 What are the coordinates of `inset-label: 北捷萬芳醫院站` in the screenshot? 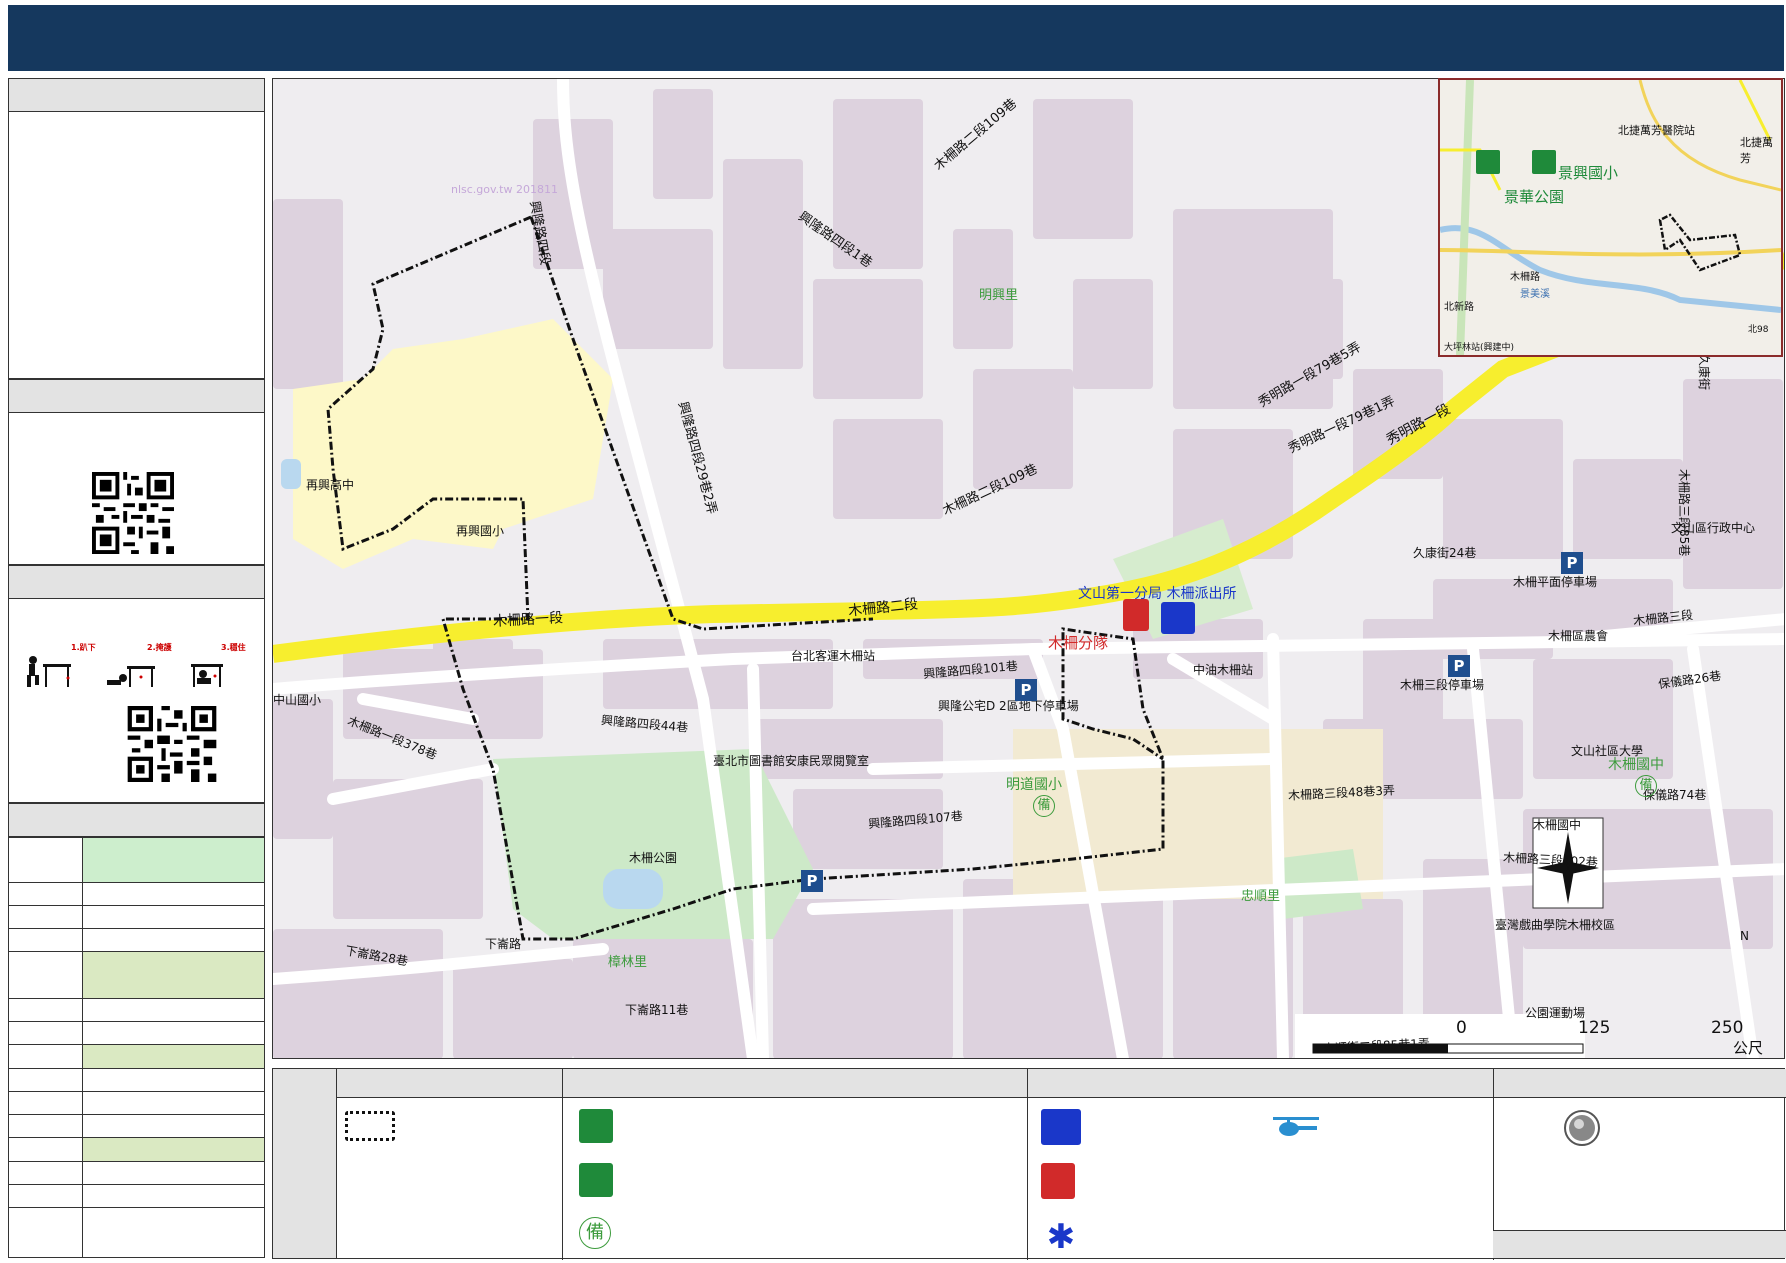 It's located at (1656, 130).